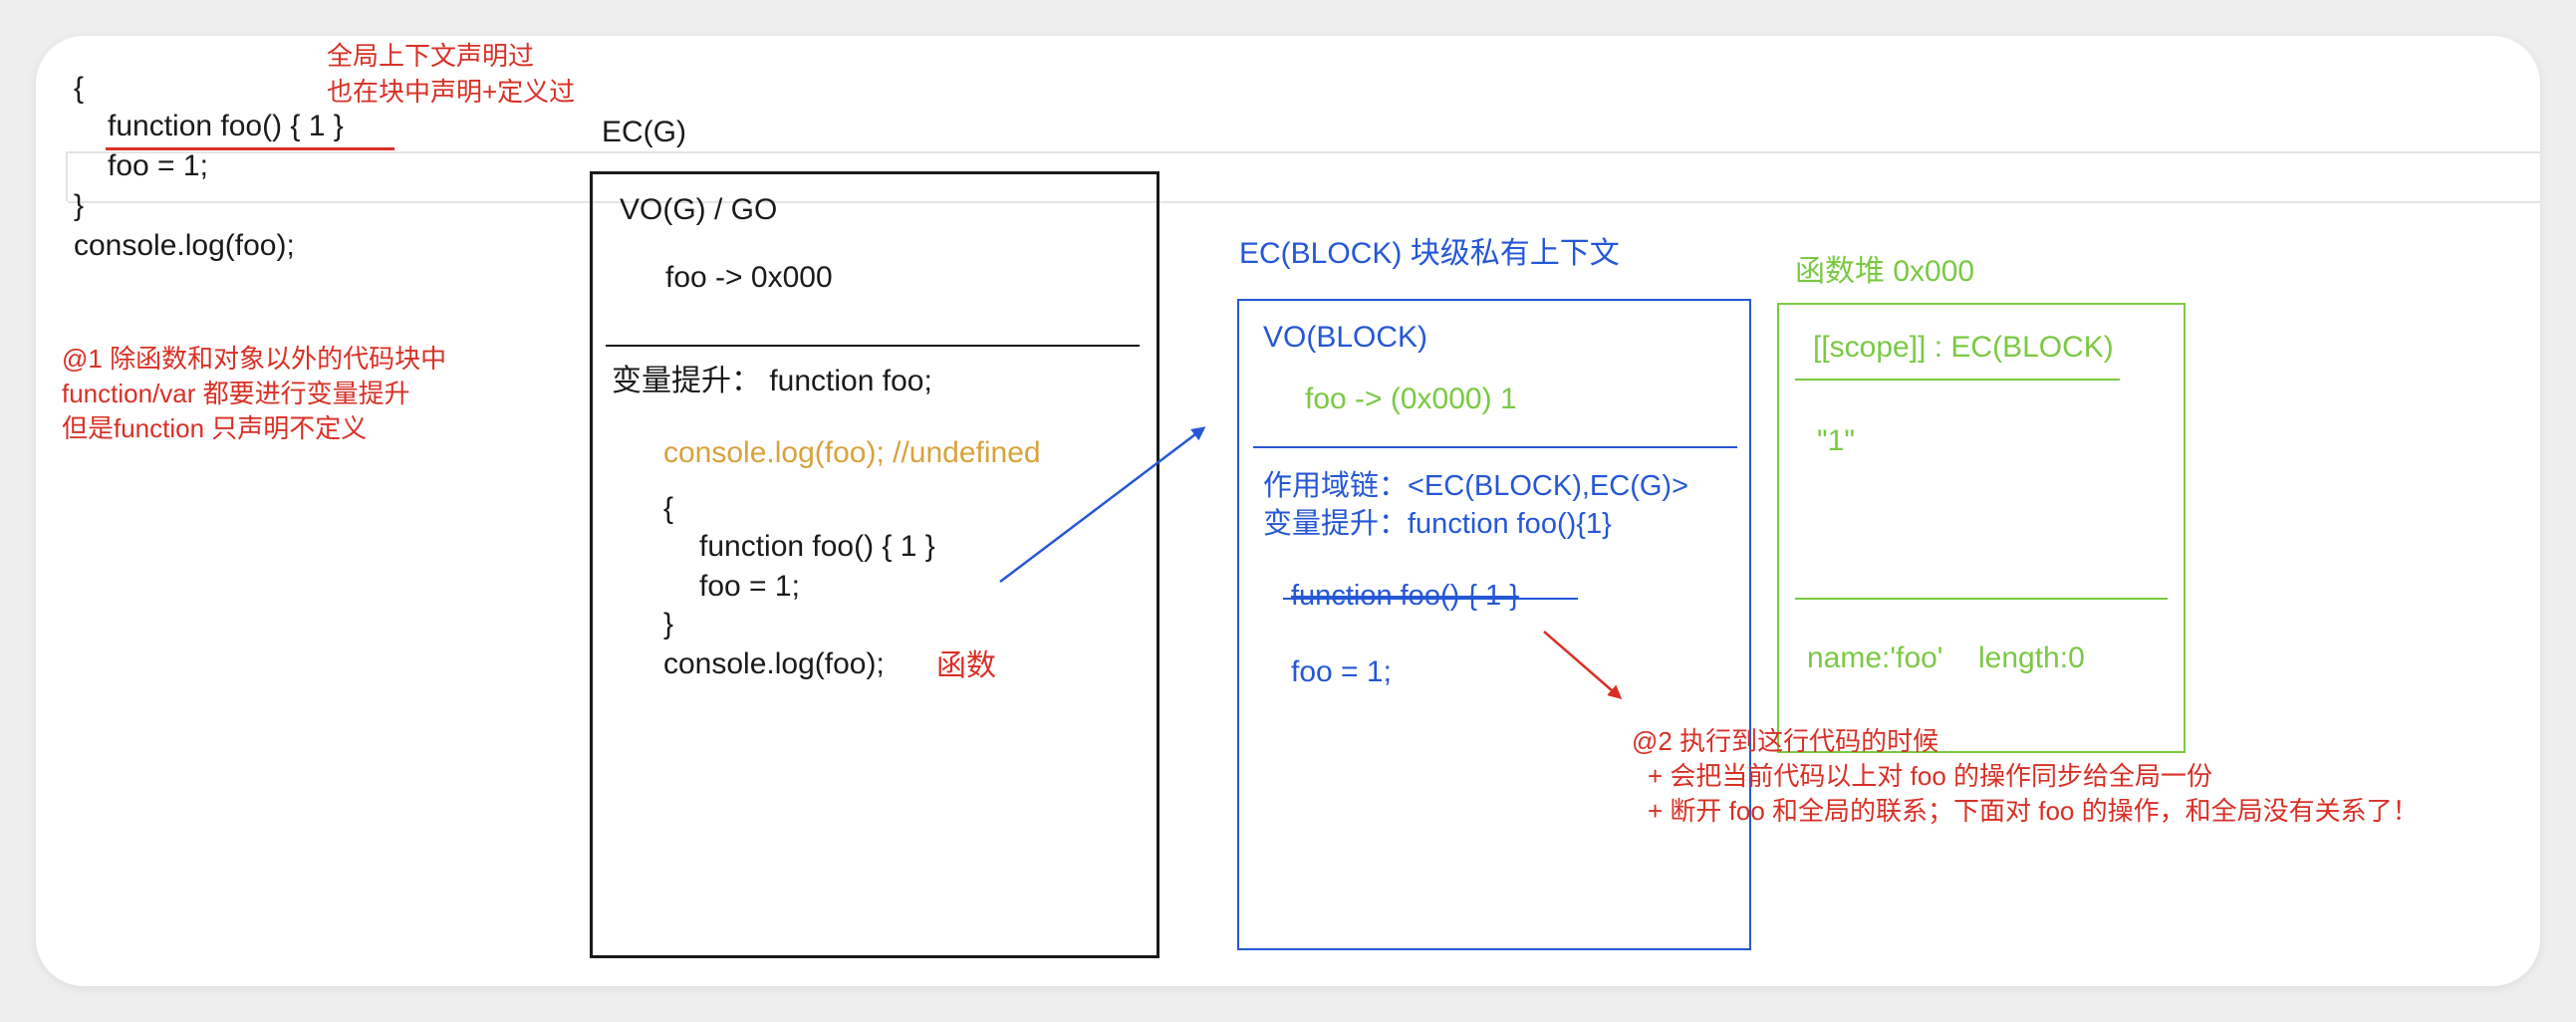 The width and height of the screenshot is (2576, 1022). I want to click on red-arrow, so click(1583, 665).